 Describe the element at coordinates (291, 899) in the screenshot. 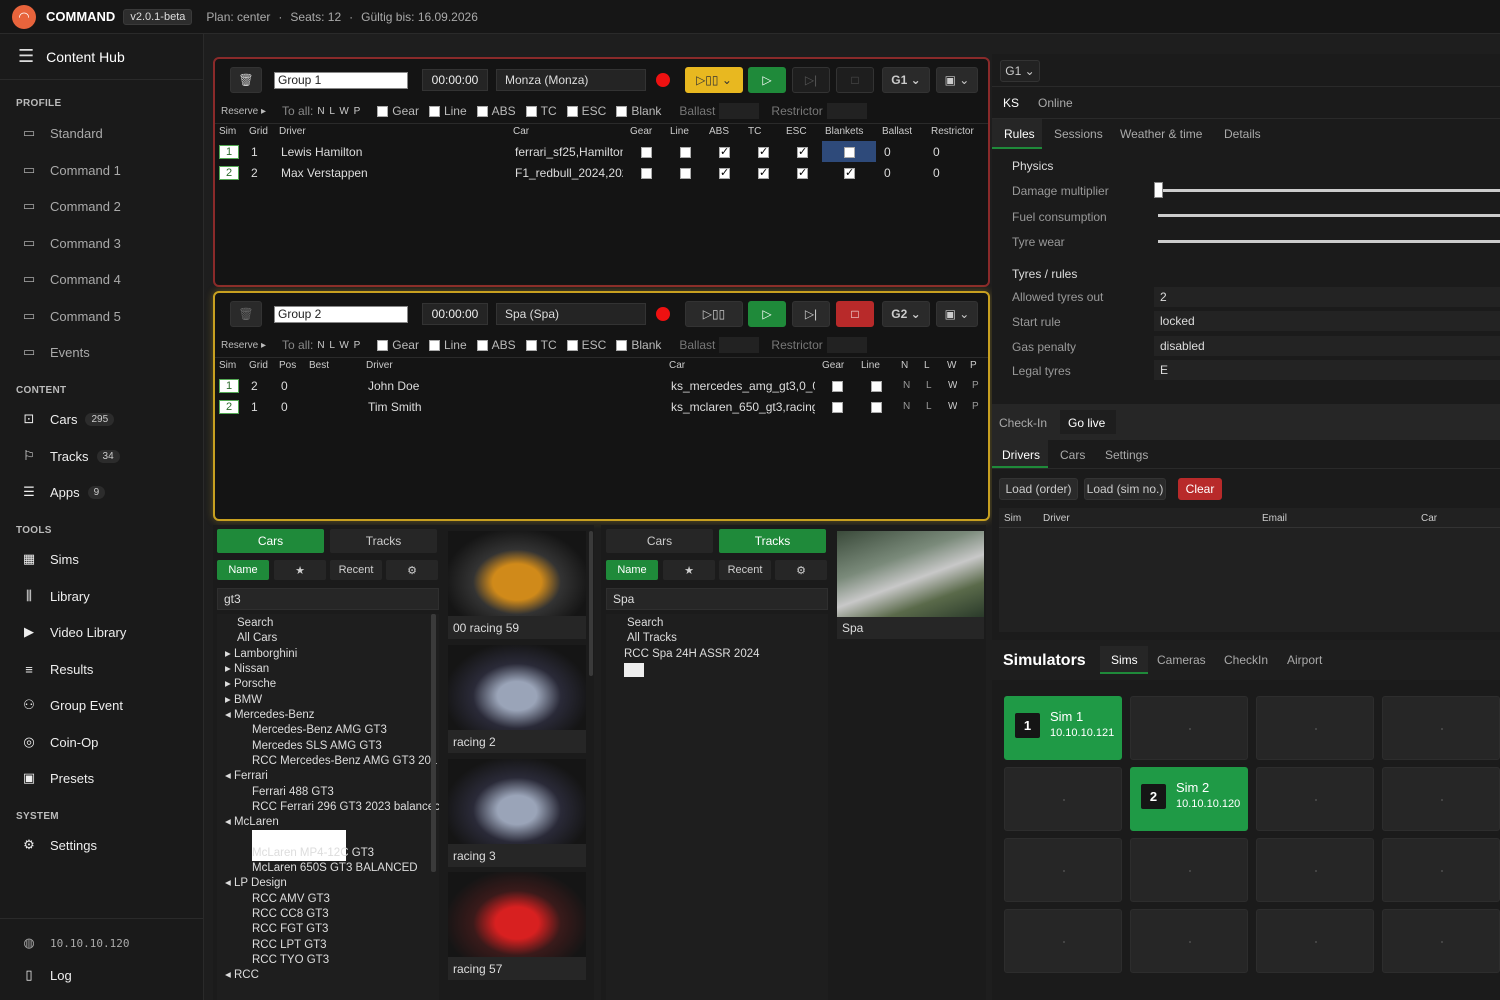

I see `tree-leaf: RCC AMV GT3` at that location.